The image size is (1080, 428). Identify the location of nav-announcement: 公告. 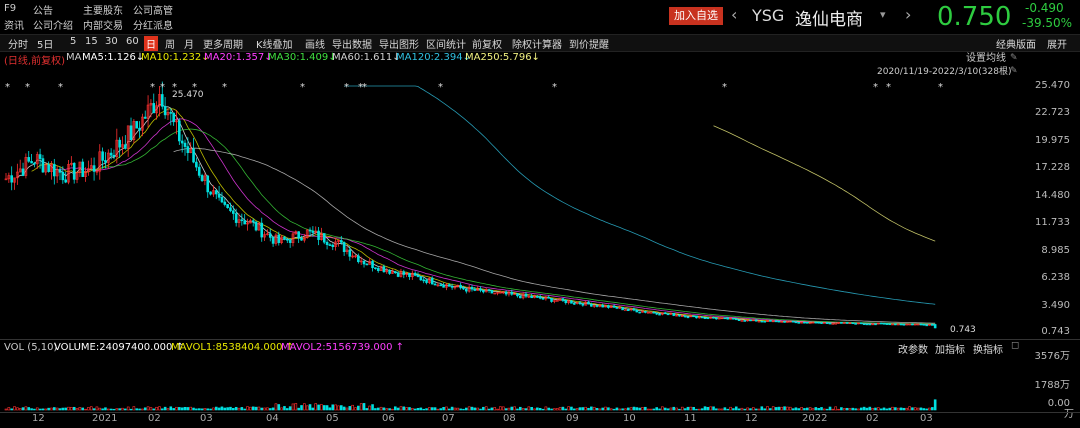
(43, 9).